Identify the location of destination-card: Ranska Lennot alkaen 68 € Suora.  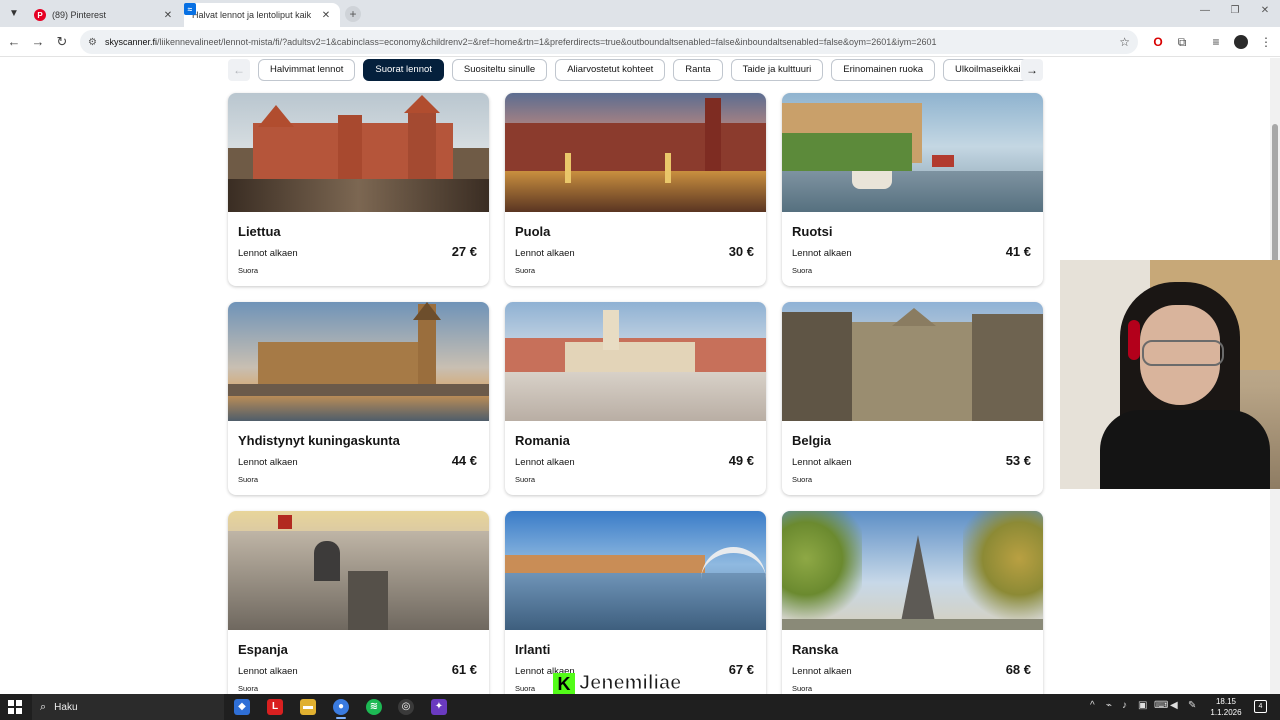
(912, 602).